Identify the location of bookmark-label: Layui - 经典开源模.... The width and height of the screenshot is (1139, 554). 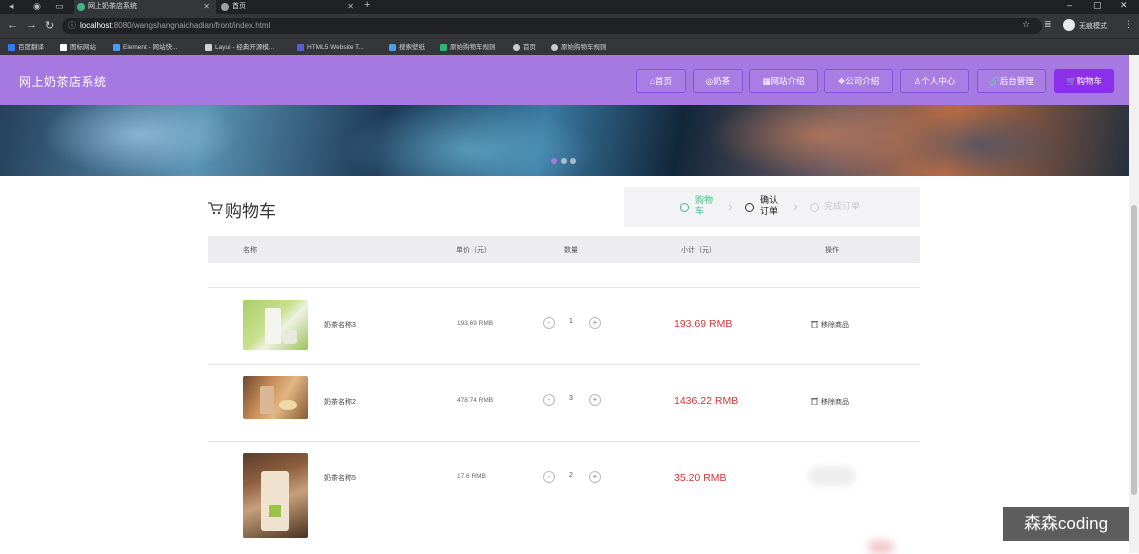
(245, 47).